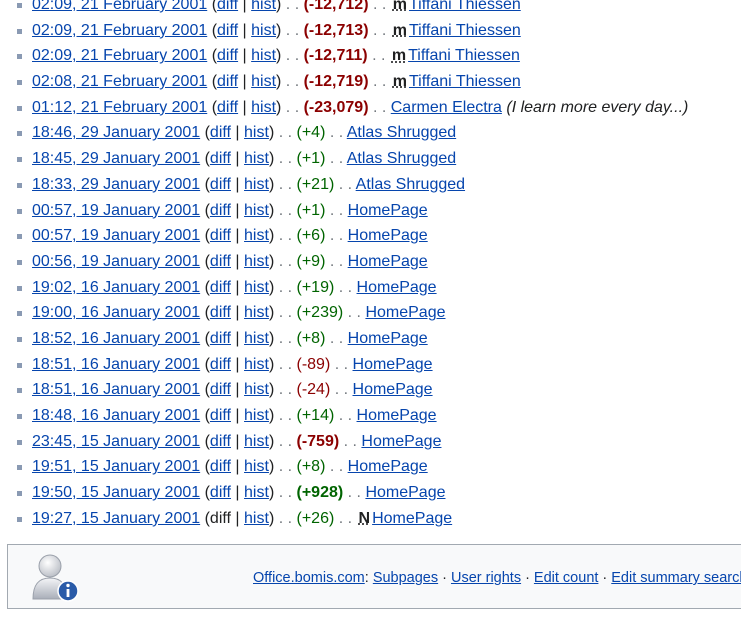  What do you see at coordinates (446, 107) in the screenshot?
I see `page-link: Carmen Electra` at bounding box center [446, 107].